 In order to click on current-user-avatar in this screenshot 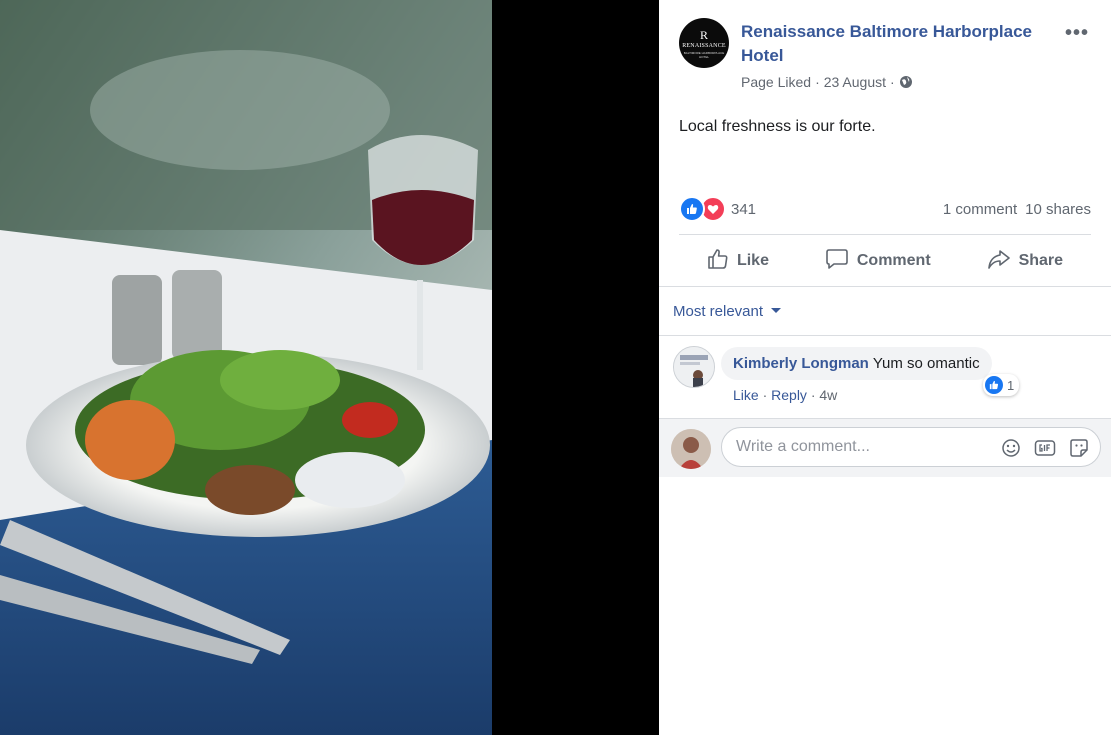, I will do `click(691, 449)`.